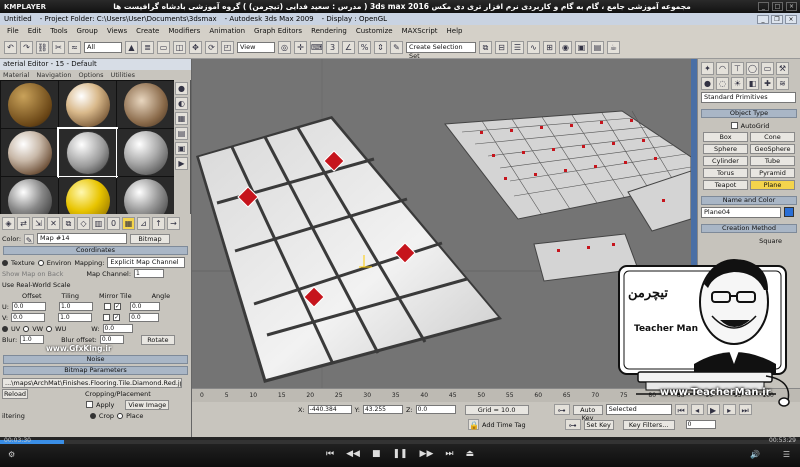  Describe the element at coordinates (147, 404) in the screenshot. I see `view-image-button: View Image` at that location.